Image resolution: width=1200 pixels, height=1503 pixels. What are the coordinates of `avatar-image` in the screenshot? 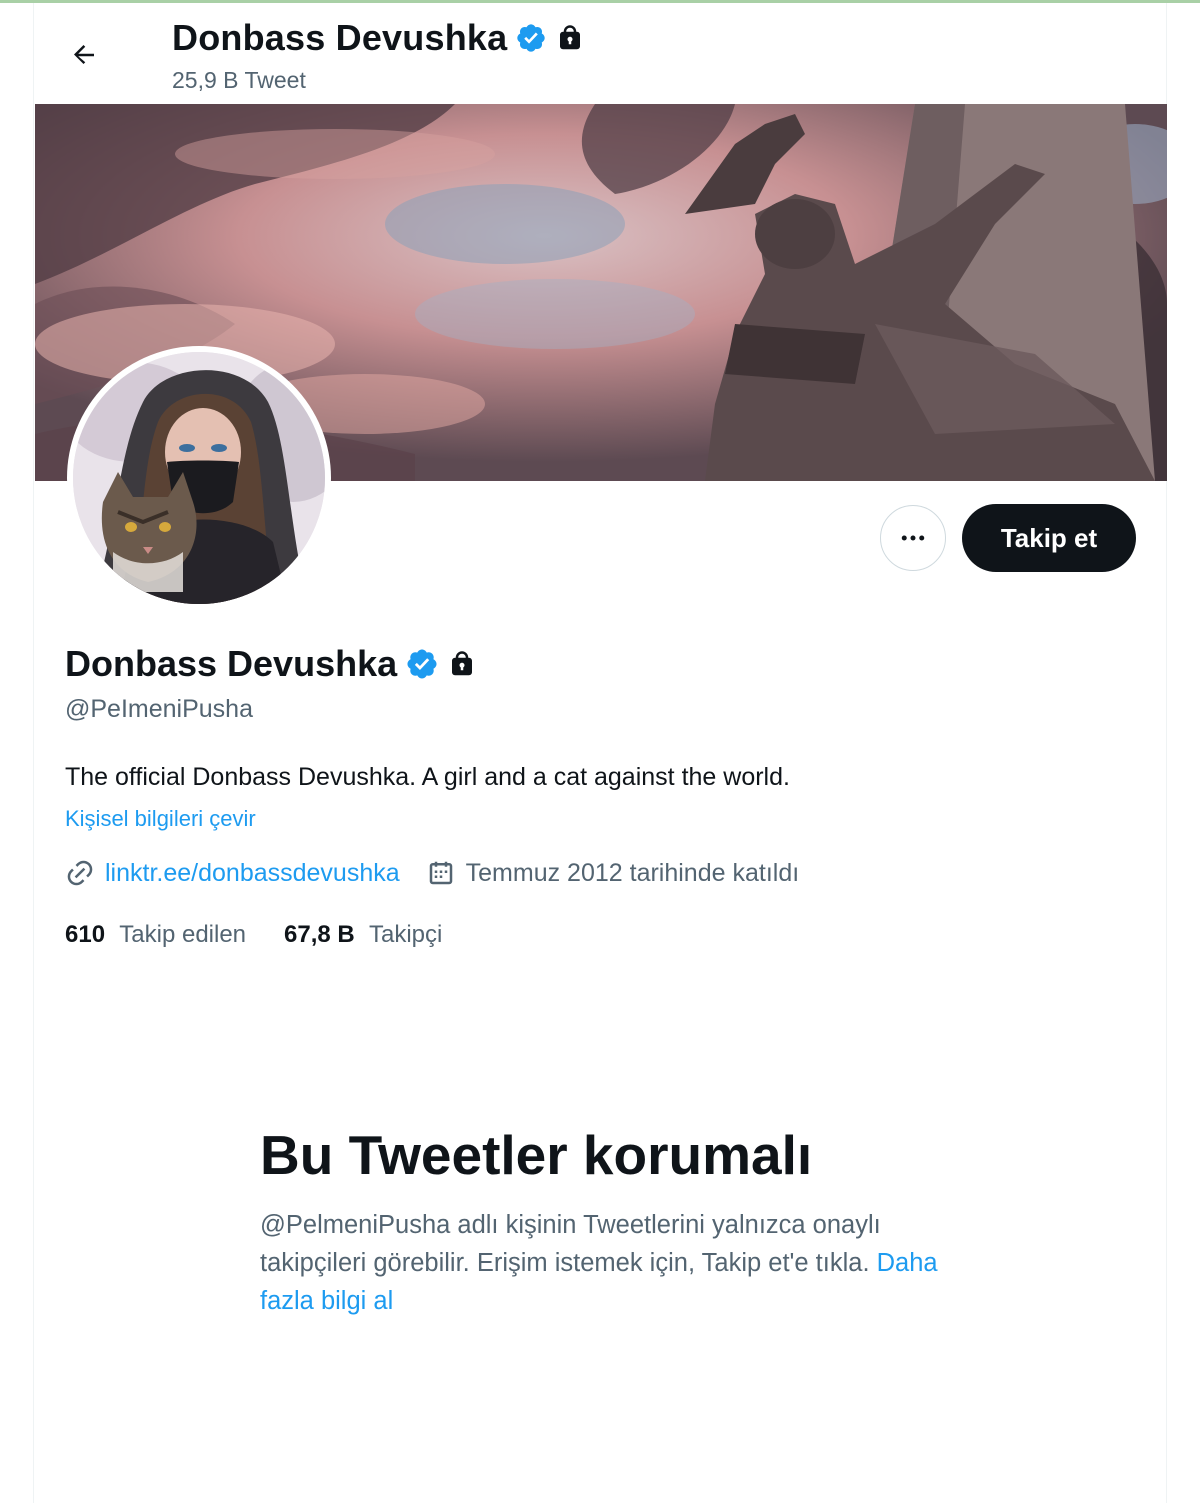 It's located at (199, 478).